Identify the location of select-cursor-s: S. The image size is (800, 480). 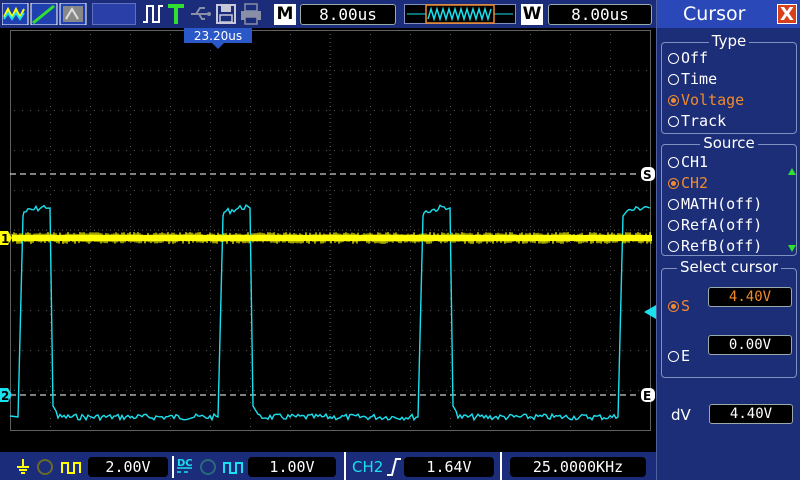
(679, 306).